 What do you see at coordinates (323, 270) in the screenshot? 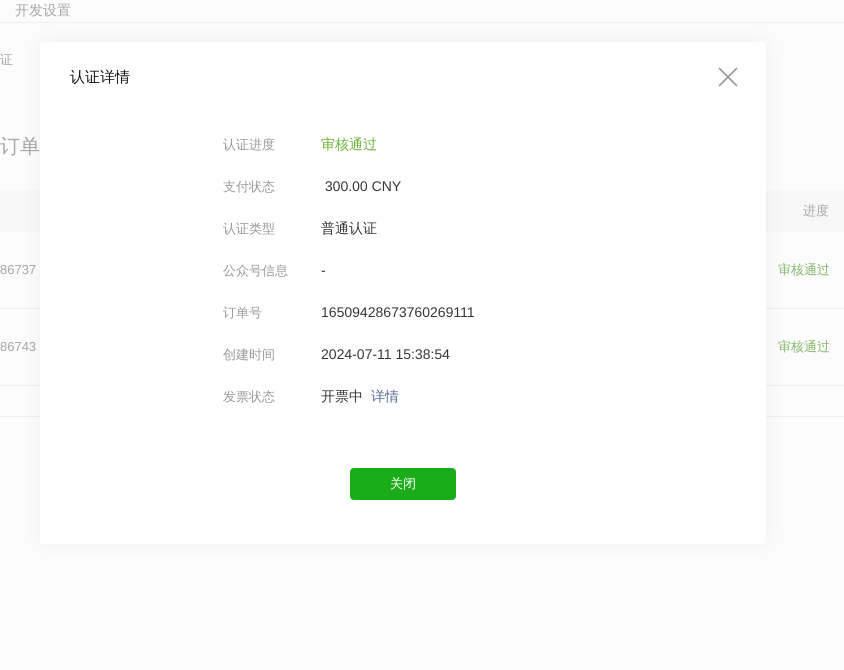
I see `field-value: -` at bounding box center [323, 270].